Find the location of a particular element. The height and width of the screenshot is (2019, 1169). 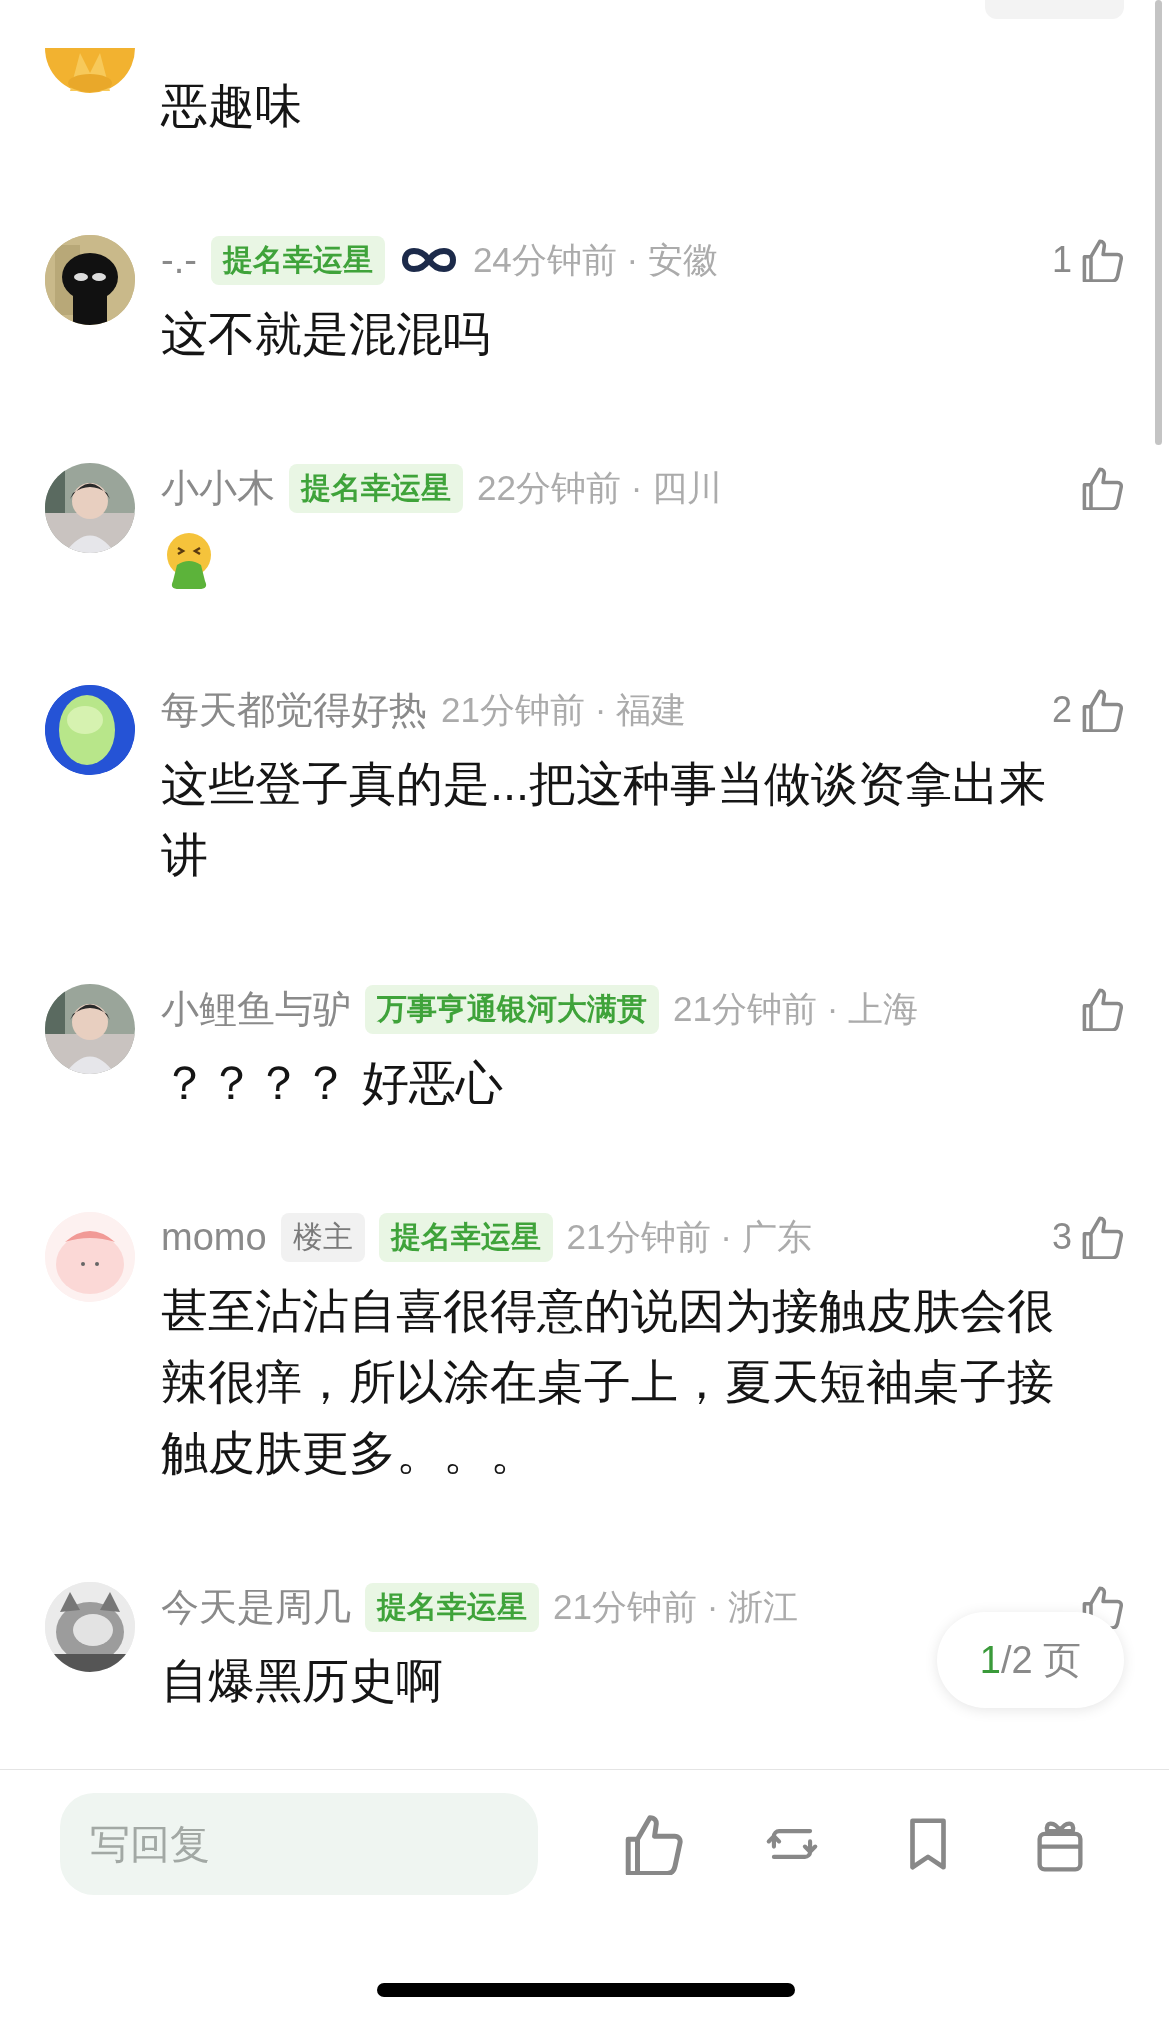

time-location: 22分钟前 · 四川 is located at coordinates (600, 487).